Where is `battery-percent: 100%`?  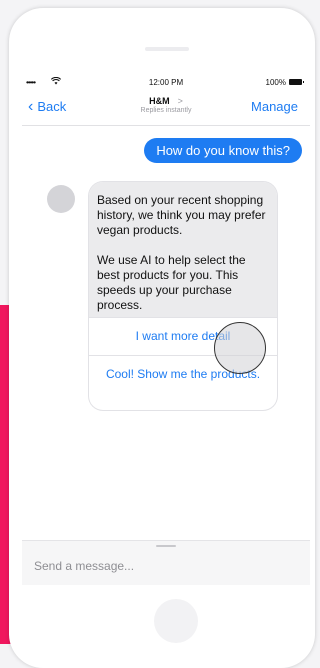
battery-percent: 100% is located at coordinates (275, 82).